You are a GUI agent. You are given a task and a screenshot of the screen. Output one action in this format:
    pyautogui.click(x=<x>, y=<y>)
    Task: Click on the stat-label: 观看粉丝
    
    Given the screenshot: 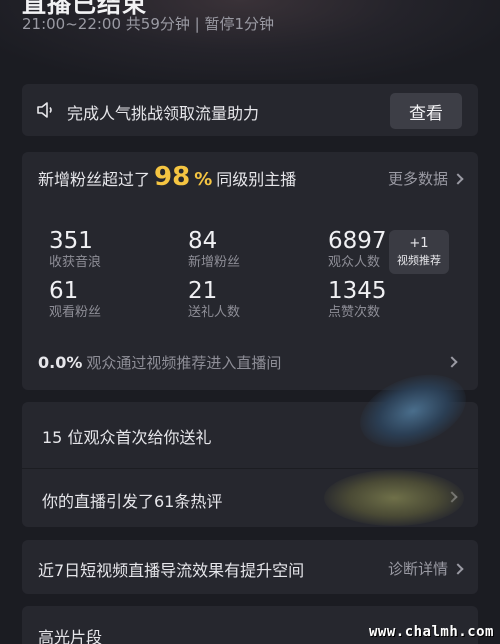 What is the action you would take?
    pyautogui.click(x=75, y=312)
    